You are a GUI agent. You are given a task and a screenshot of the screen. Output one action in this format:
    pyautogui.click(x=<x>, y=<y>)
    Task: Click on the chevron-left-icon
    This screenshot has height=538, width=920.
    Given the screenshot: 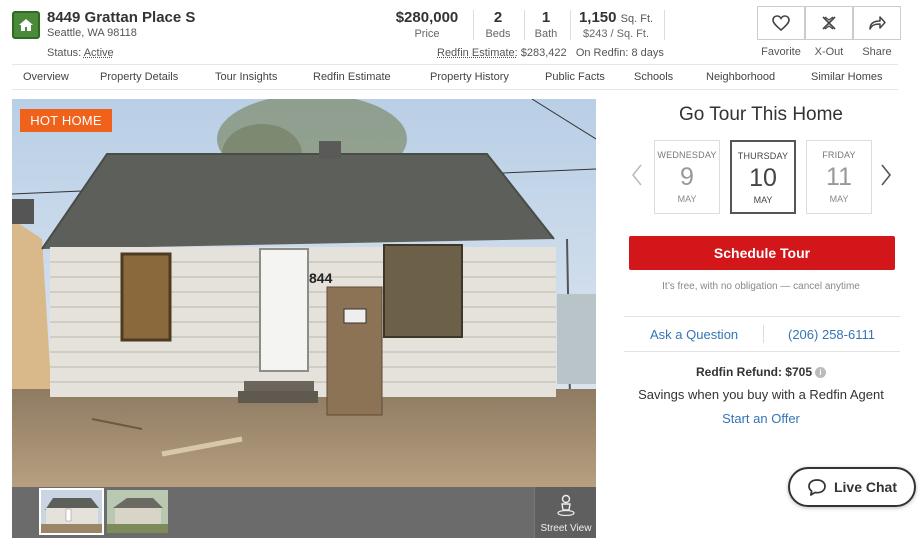 What is the action you would take?
    pyautogui.click(x=636, y=175)
    